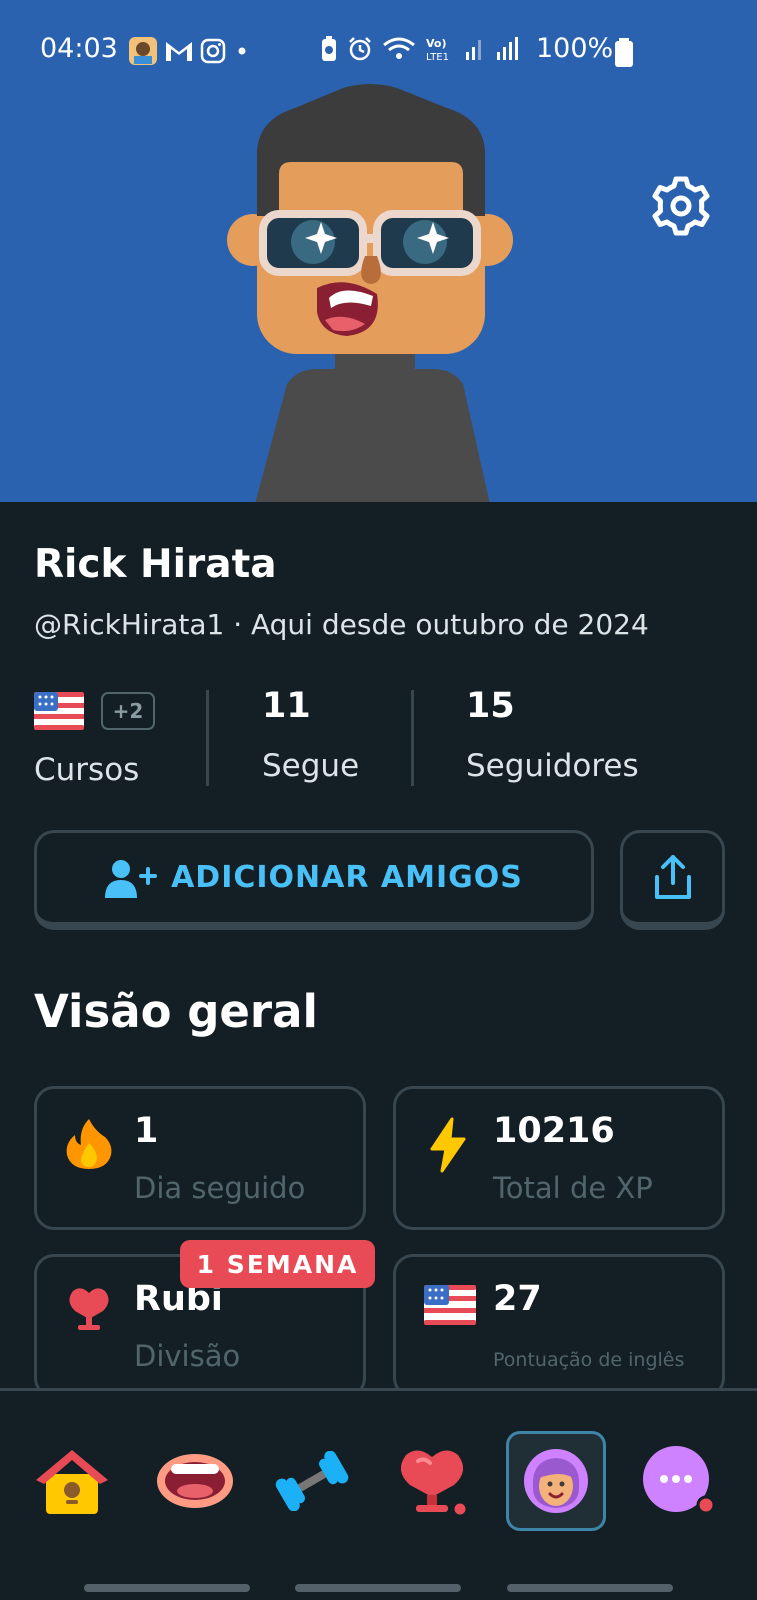 The width and height of the screenshot is (757, 1600). Describe the element at coordinates (187, 1356) in the screenshot. I see `division-label: Divisão` at that location.